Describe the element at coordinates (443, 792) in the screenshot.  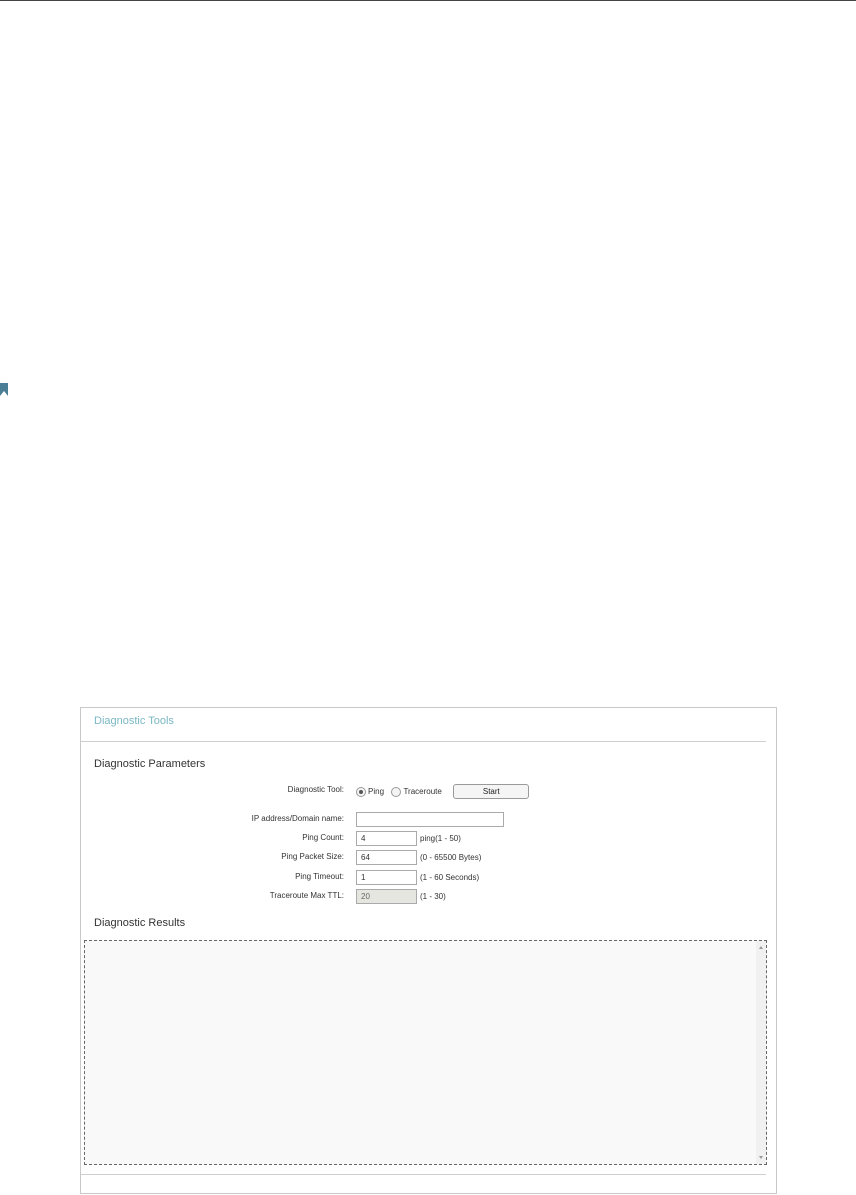
I see `diagnostic-tool-control: Ping Traceroute Start` at that location.